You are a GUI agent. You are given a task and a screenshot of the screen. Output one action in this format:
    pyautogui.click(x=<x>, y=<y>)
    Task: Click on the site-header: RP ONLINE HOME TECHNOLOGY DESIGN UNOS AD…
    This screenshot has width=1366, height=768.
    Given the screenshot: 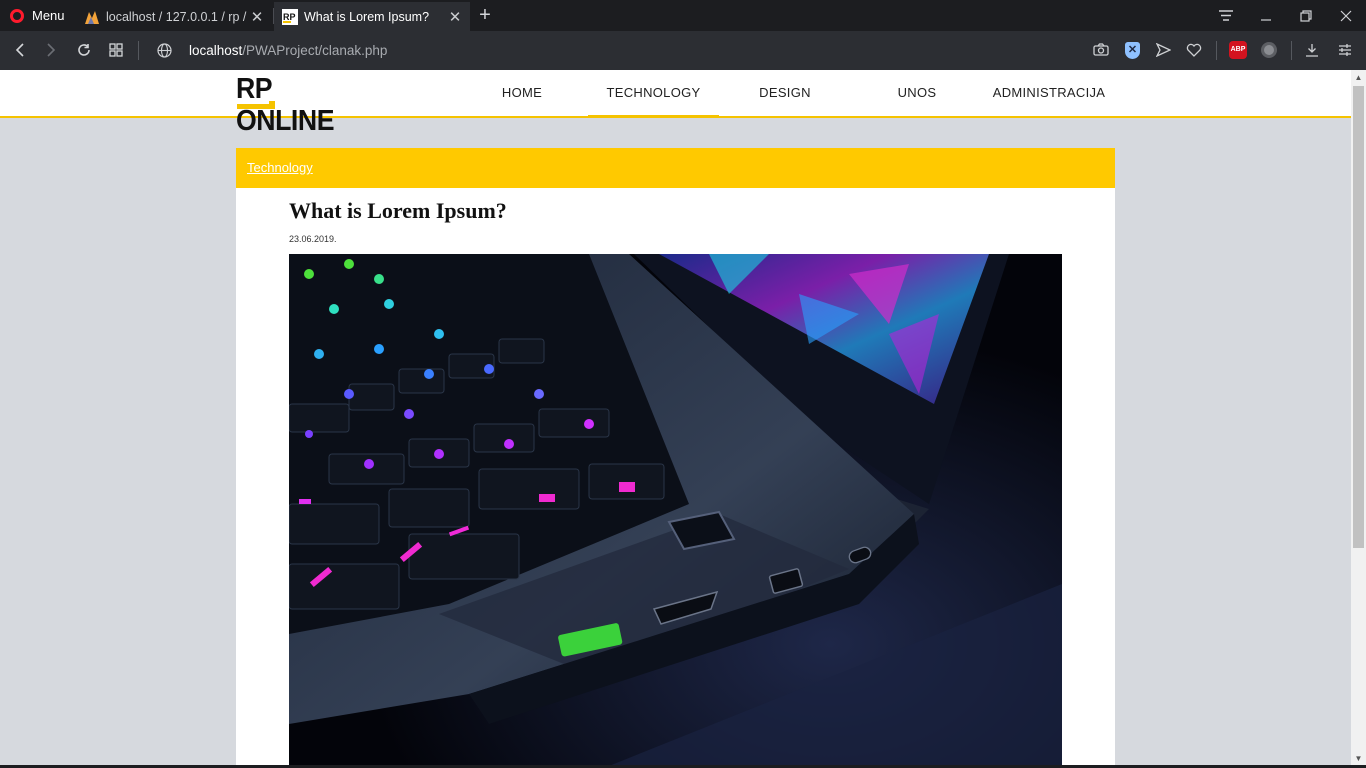 What is the action you would take?
    pyautogui.click(x=675, y=103)
    